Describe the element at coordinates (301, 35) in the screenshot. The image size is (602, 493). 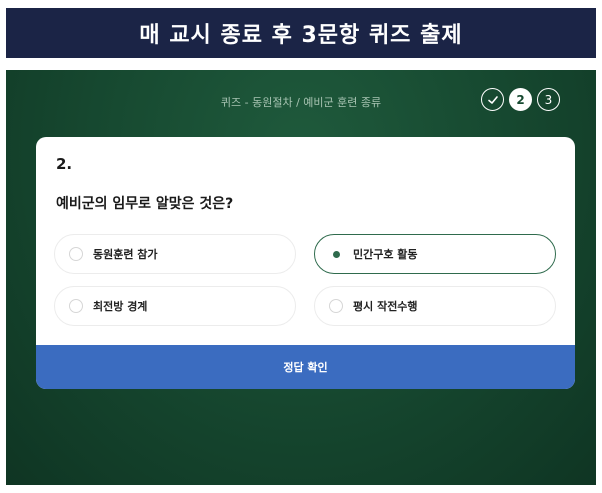
I see `banner-title: 매 교시 종료 후 3문항 퀴즈 출제` at that location.